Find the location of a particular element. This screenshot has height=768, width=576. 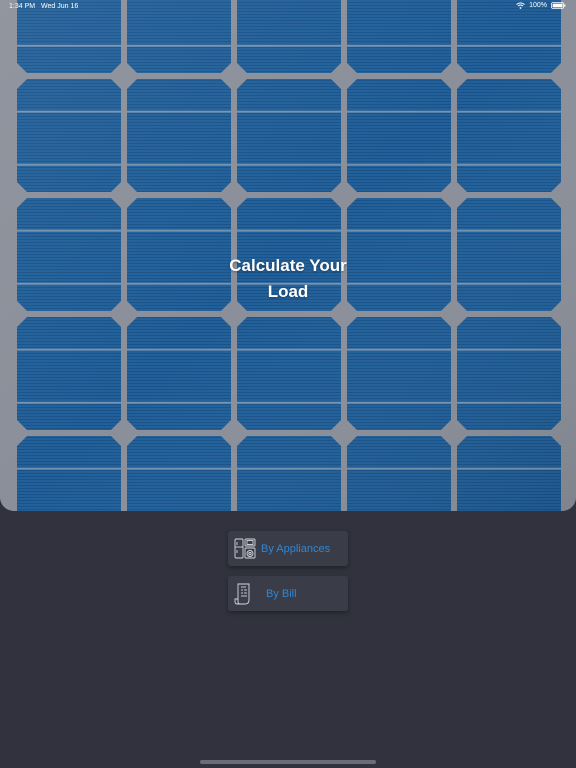

status-right: 100% is located at coordinates (541, 5).